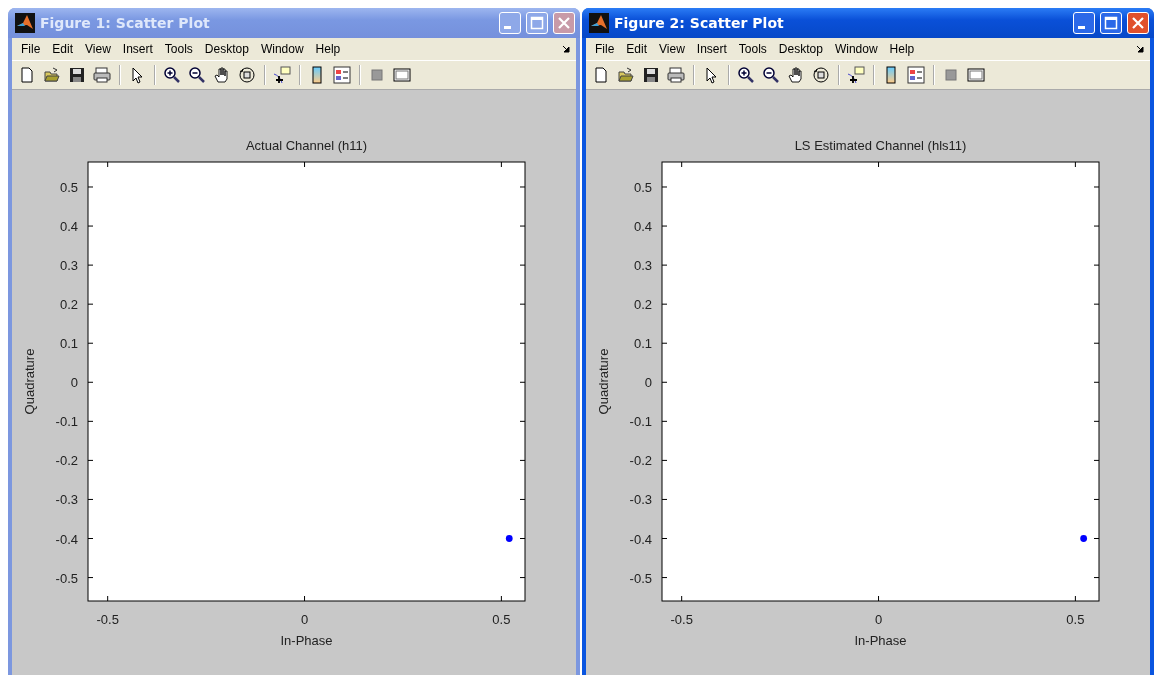 The height and width of the screenshot is (675, 1154). I want to click on chart-title: LS Estimated Channel (hls11), so click(880, 145).